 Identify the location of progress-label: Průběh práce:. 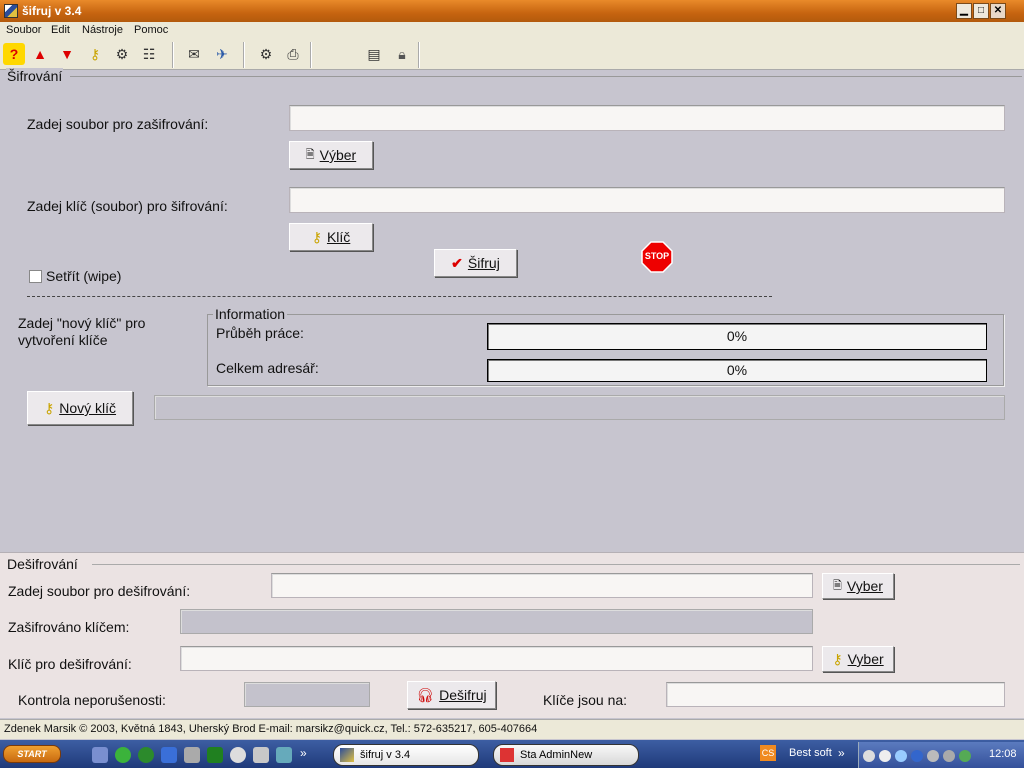
(260, 333).